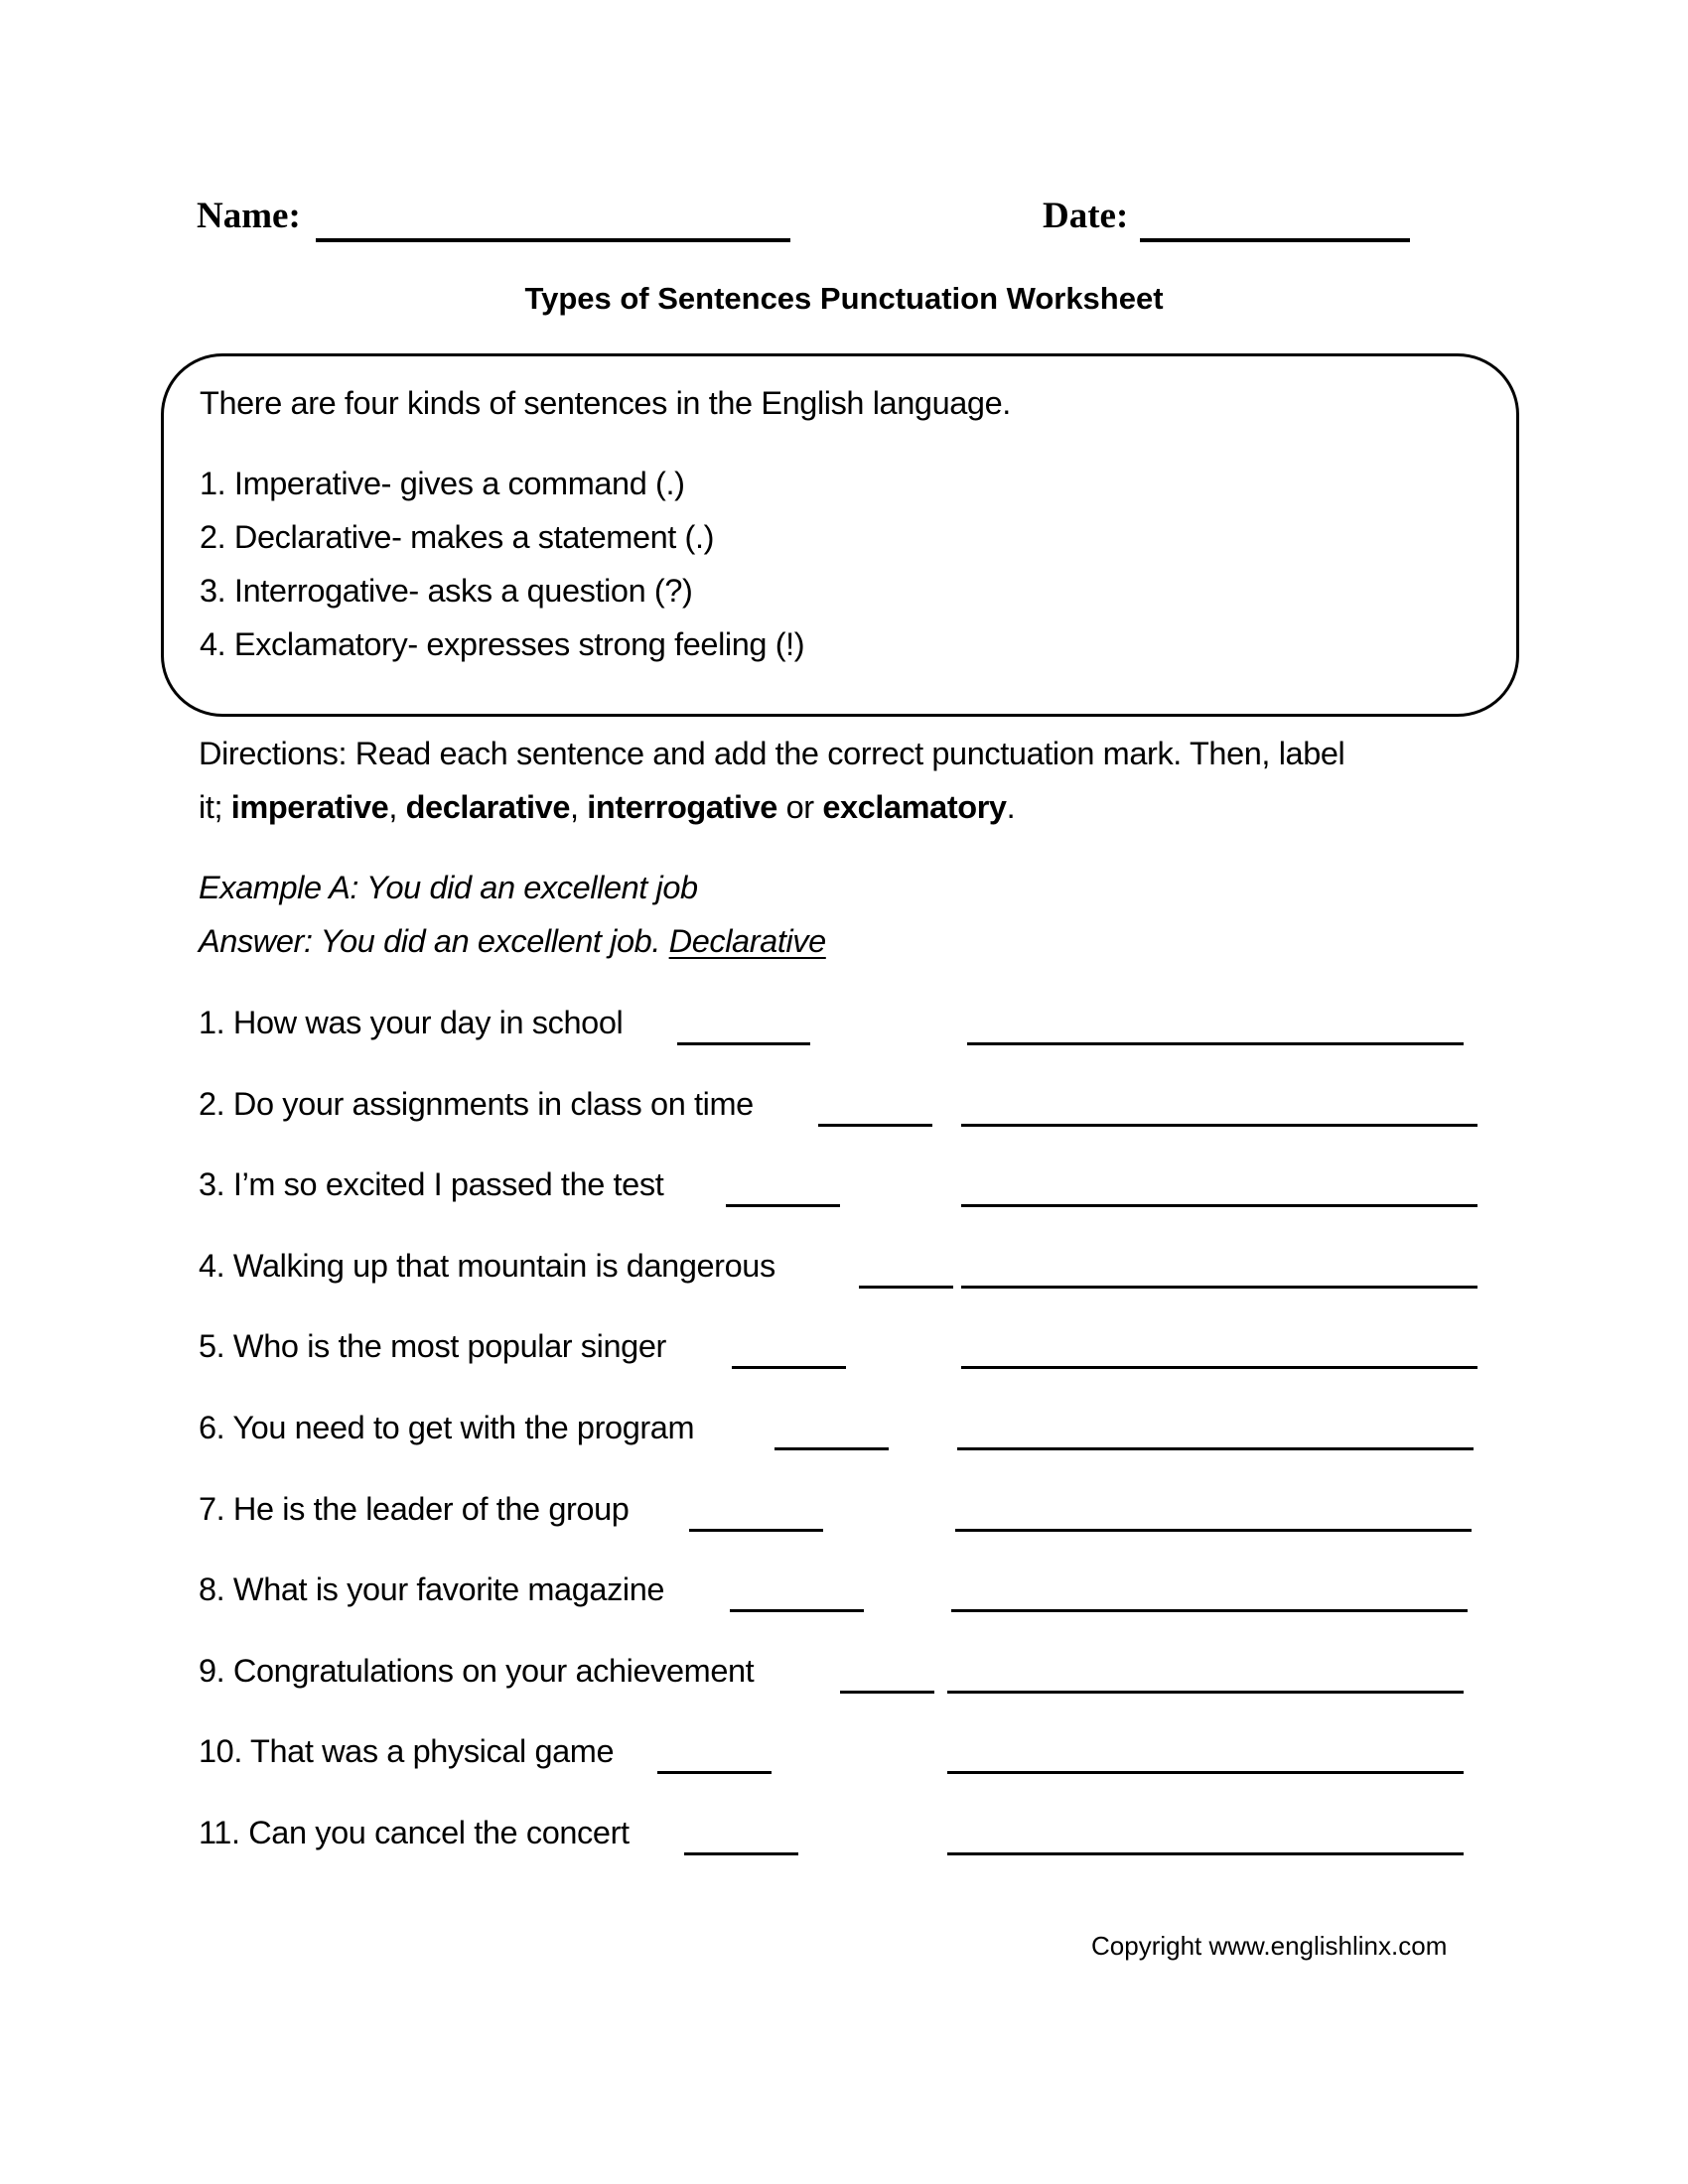 Image resolution: width=1688 pixels, height=2184 pixels. What do you see at coordinates (215, 807) in the screenshot?
I see `directions-prefix: it;` at bounding box center [215, 807].